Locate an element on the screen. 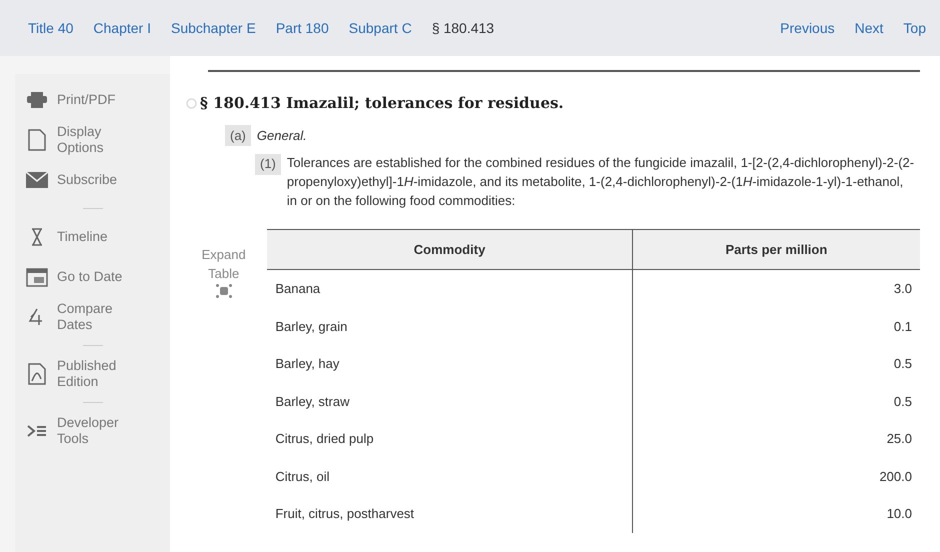 This screenshot has width=940, height=552. breadcrumb-current: § 180.413 is located at coordinates (463, 28).